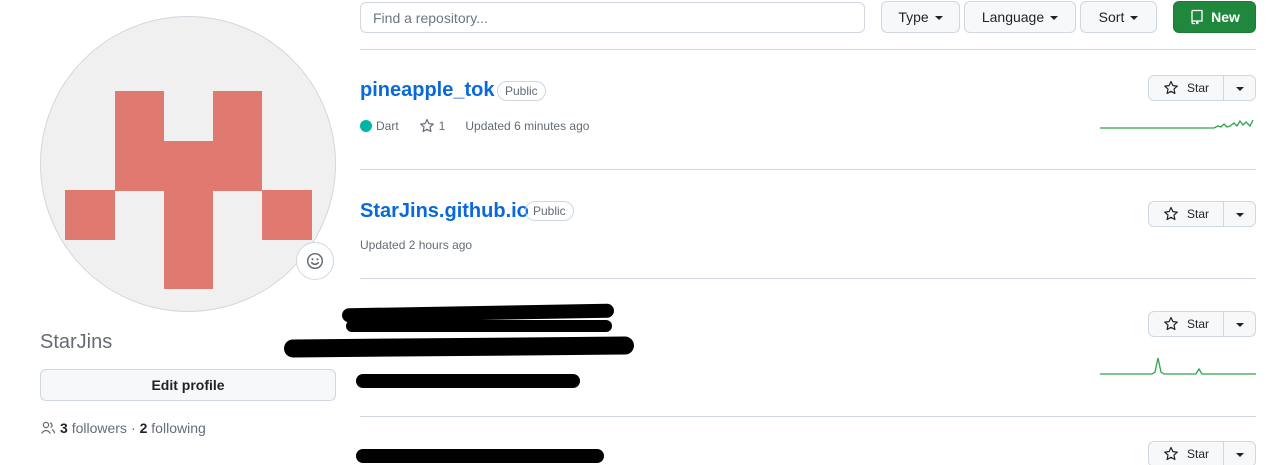 The height and width of the screenshot is (465, 1279). I want to click on repo-meta: Dart 1 Updated 6 minutes ago, so click(474, 126).